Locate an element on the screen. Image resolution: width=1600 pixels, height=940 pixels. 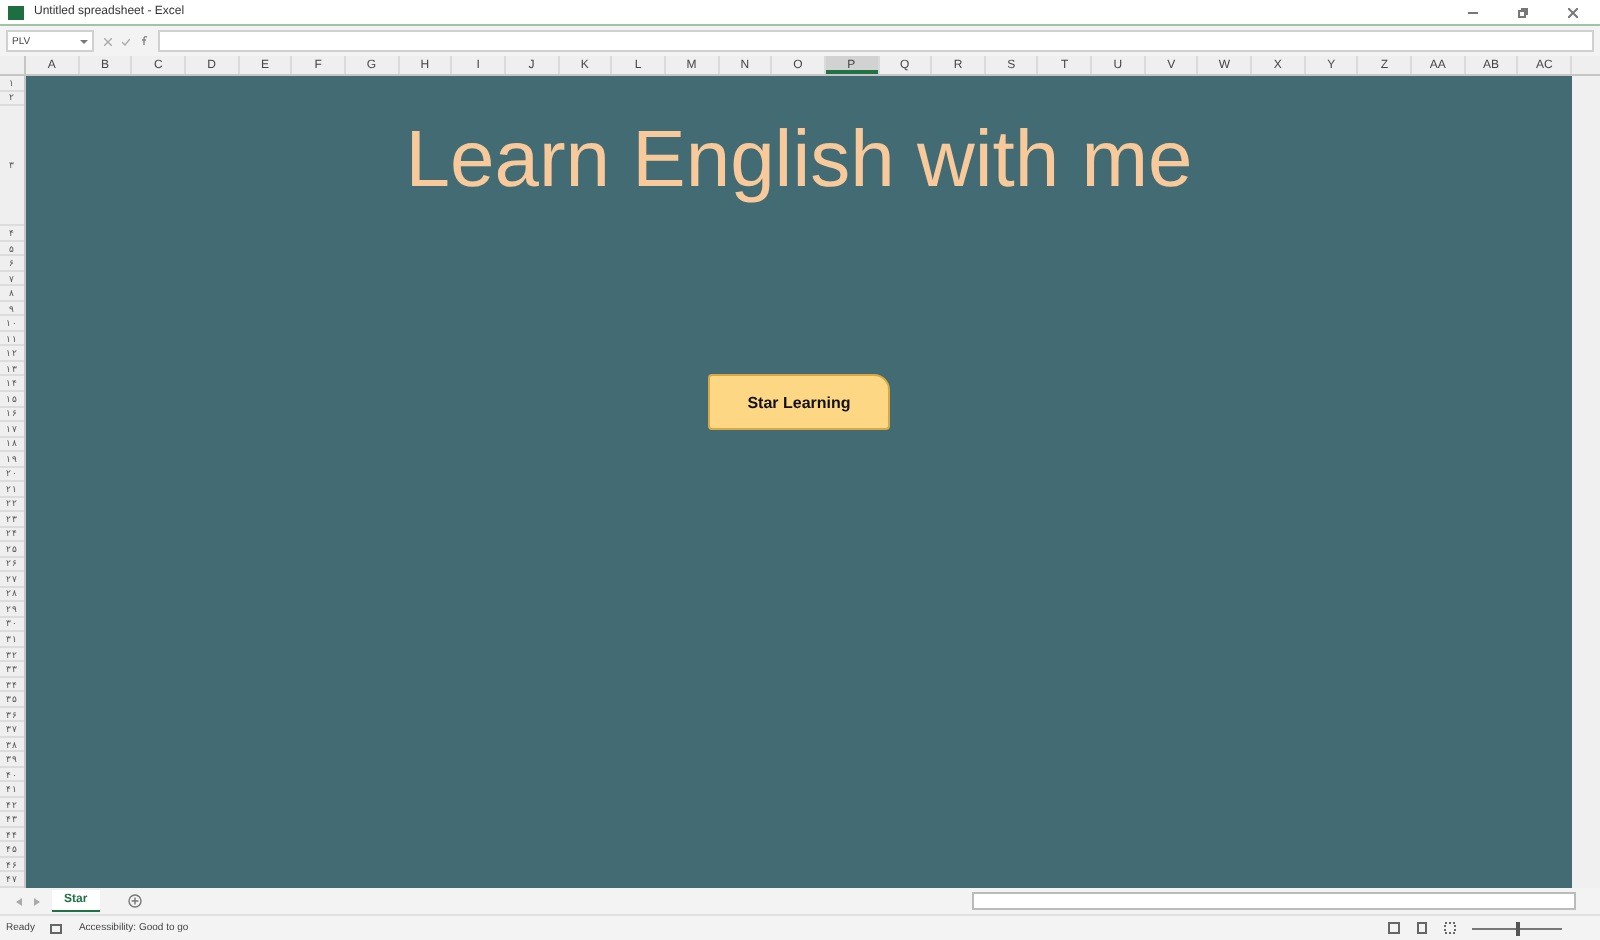
start-button: Star Learning is located at coordinates (799, 402).